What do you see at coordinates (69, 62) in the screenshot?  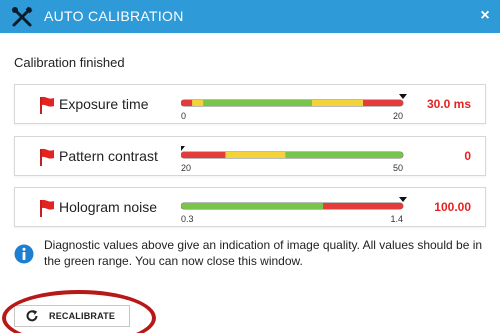 I see `status-text: Calibration finished` at bounding box center [69, 62].